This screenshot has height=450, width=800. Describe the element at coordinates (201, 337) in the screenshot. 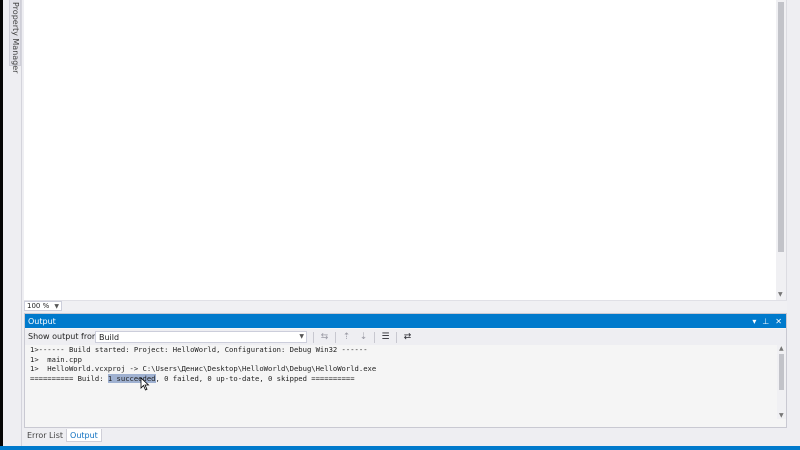

I see `output-source-select: Build ▼` at that location.